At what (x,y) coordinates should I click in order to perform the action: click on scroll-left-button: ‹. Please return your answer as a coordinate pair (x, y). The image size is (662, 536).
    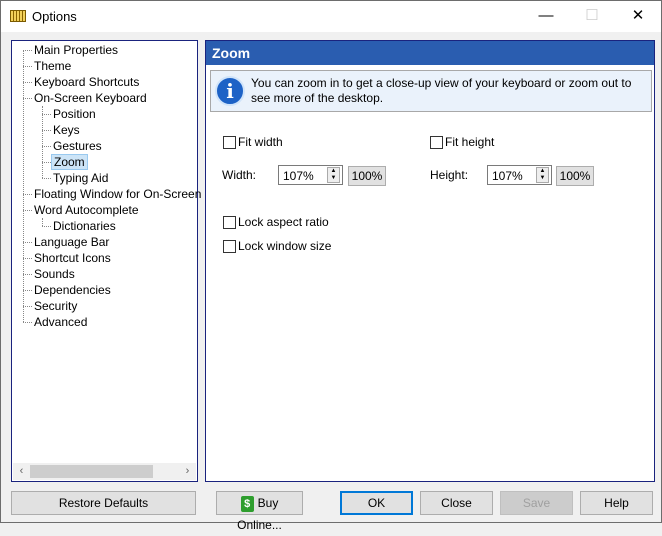
    Looking at the image, I should click on (21, 471).